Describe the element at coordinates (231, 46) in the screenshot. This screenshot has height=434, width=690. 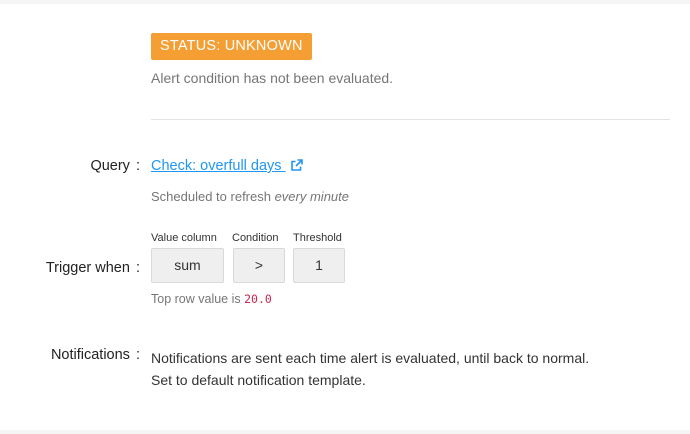
I see `status-badge: STATUS: UNKNOWN` at that location.